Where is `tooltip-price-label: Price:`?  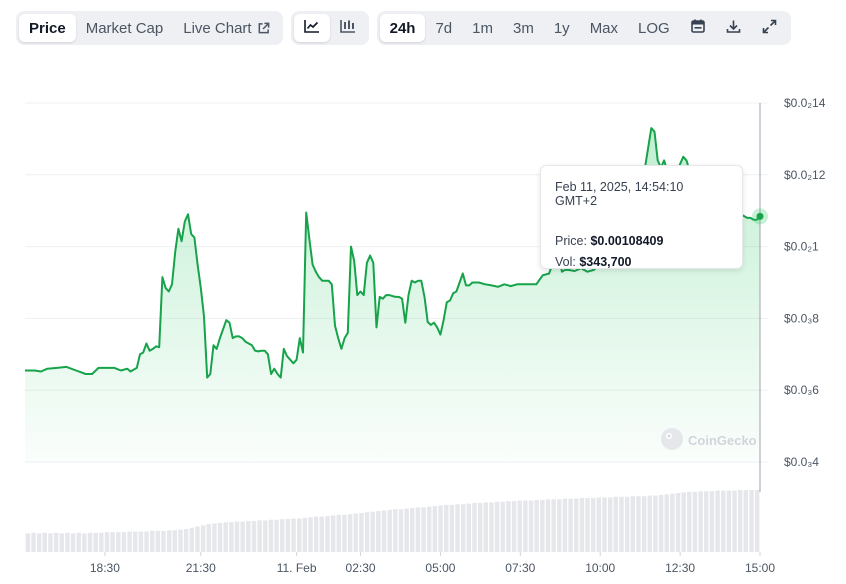
tooltip-price-label: Price: is located at coordinates (571, 241).